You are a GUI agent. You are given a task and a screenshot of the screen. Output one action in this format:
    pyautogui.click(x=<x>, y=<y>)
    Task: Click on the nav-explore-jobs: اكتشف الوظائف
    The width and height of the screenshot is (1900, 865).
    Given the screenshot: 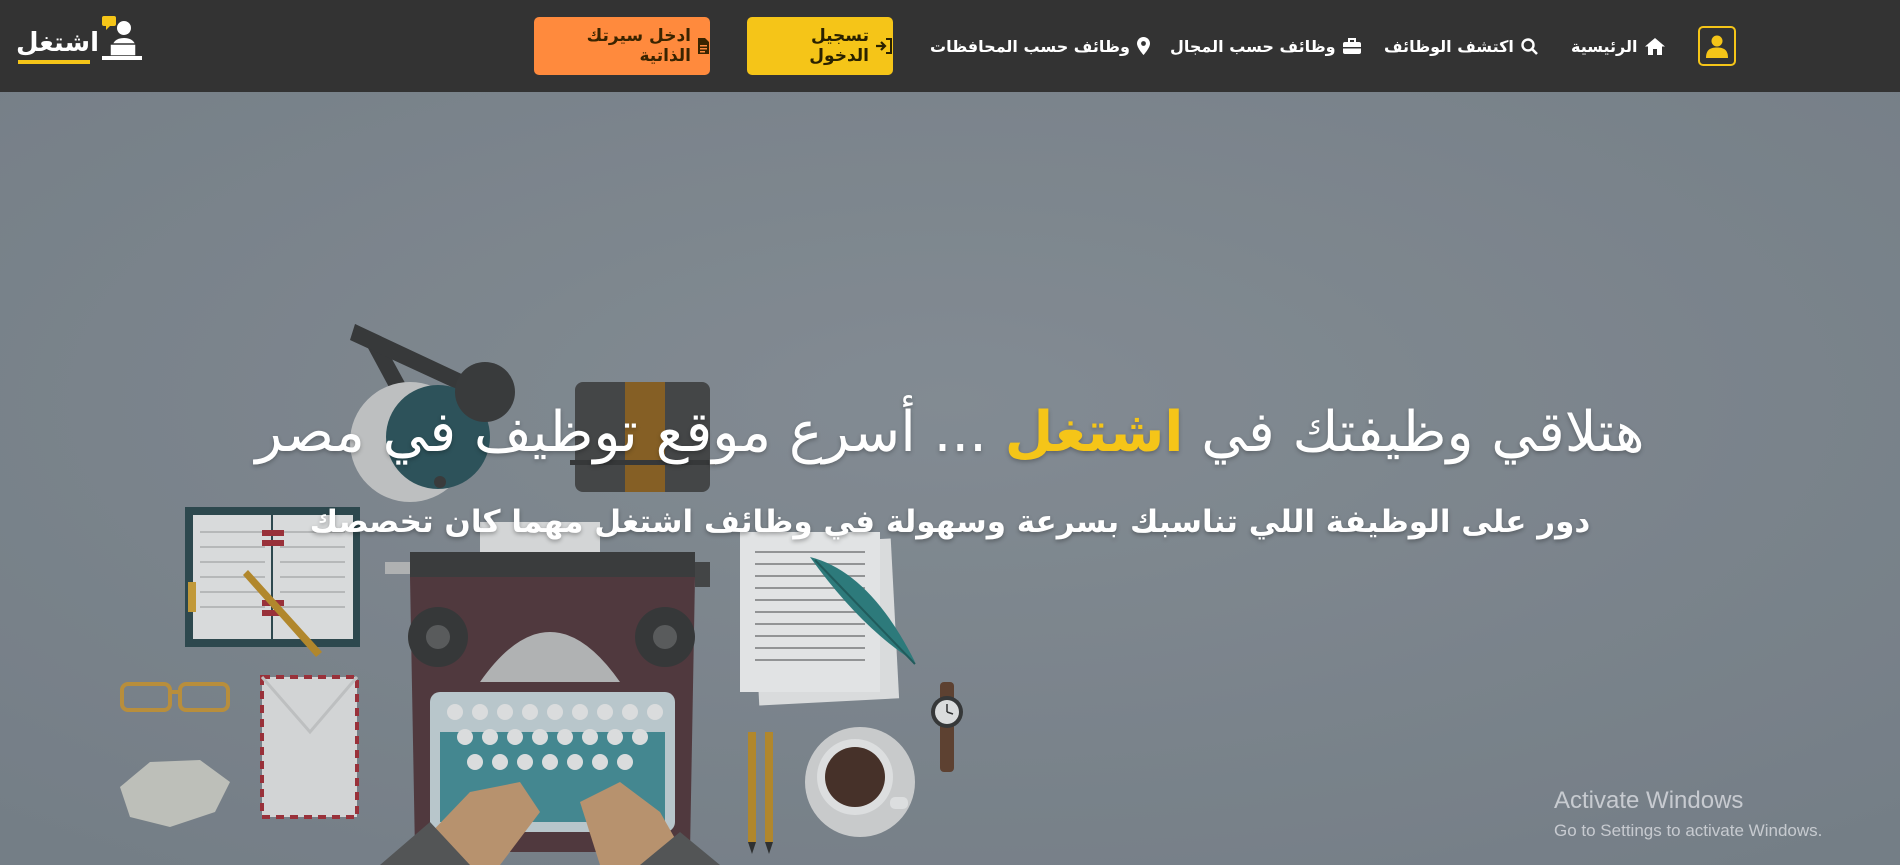 What is the action you would take?
    pyautogui.click(x=1461, y=46)
    